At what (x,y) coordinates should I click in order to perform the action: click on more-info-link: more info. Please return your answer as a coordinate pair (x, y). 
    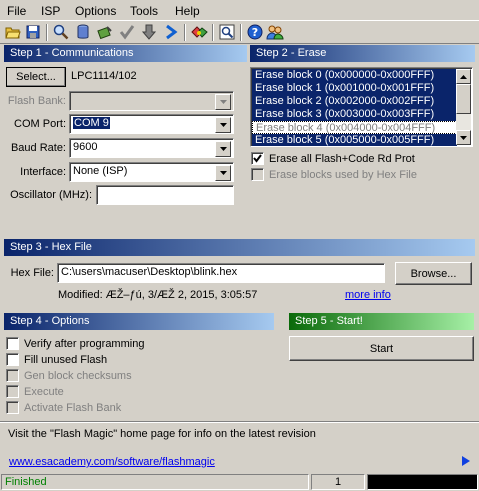
    Looking at the image, I should click on (368, 295).